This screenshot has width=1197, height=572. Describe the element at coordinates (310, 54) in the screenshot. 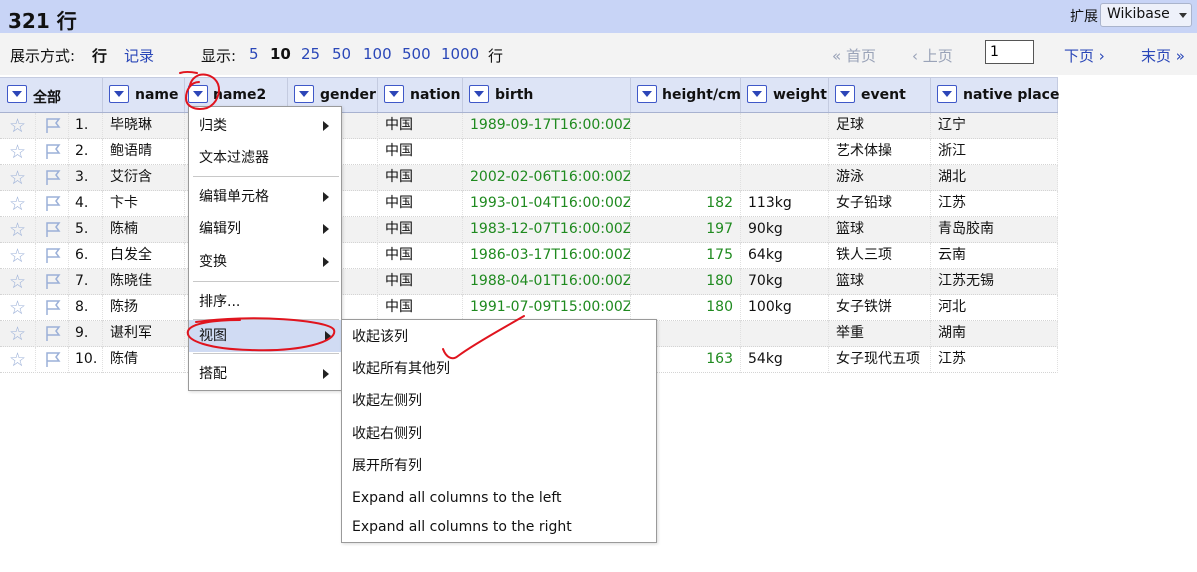

I see `page-size-25: 25` at that location.